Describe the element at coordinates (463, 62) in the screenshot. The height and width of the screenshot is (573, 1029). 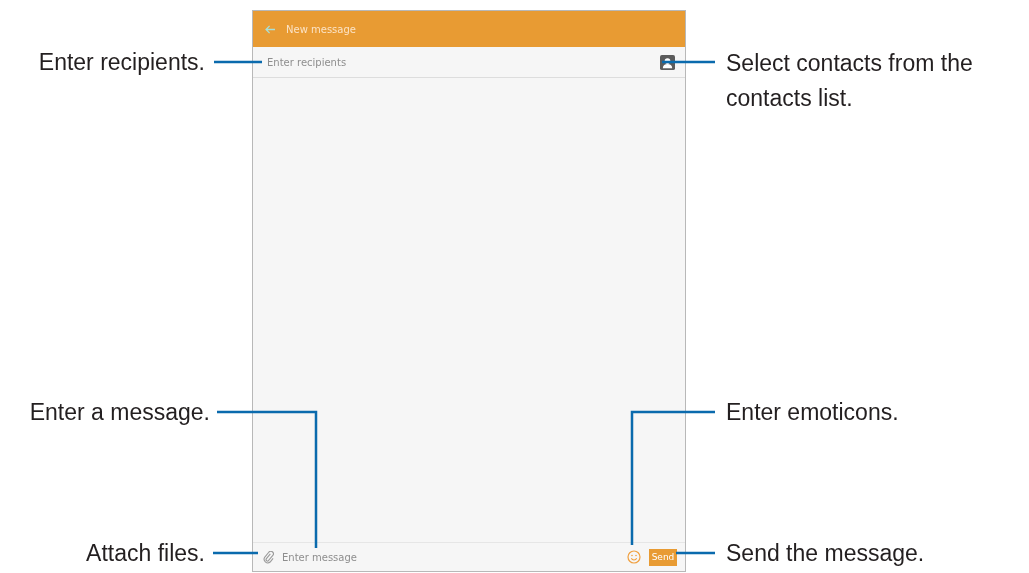
I see `recipients-field: Enter recipients` at that location.